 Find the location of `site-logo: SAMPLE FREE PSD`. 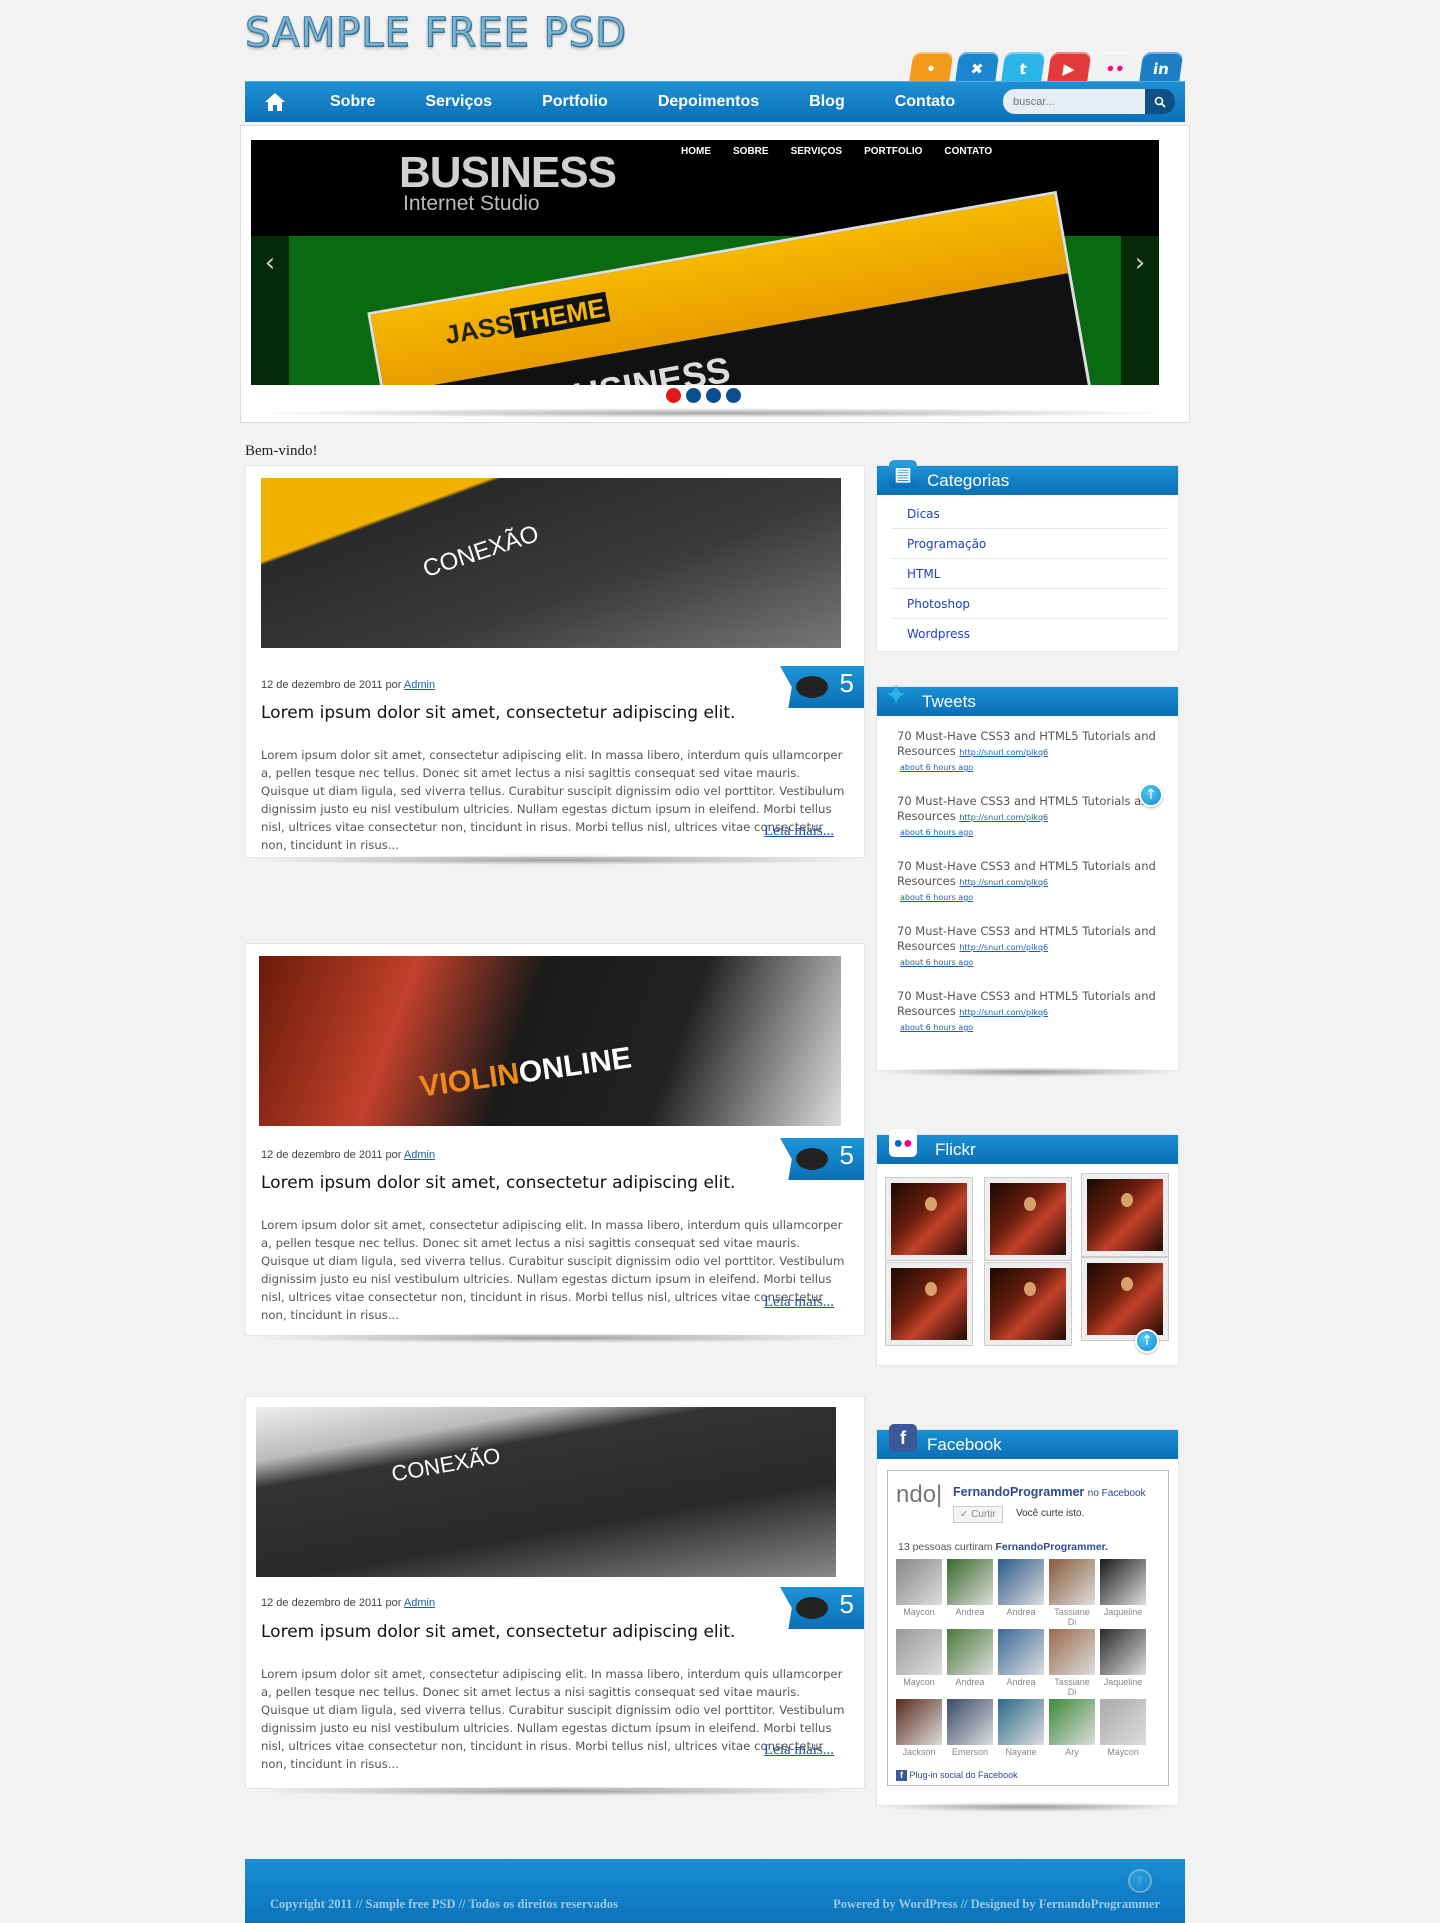

site-logo: SAMPLE FREE PSD is located at coordinates (436, 33).